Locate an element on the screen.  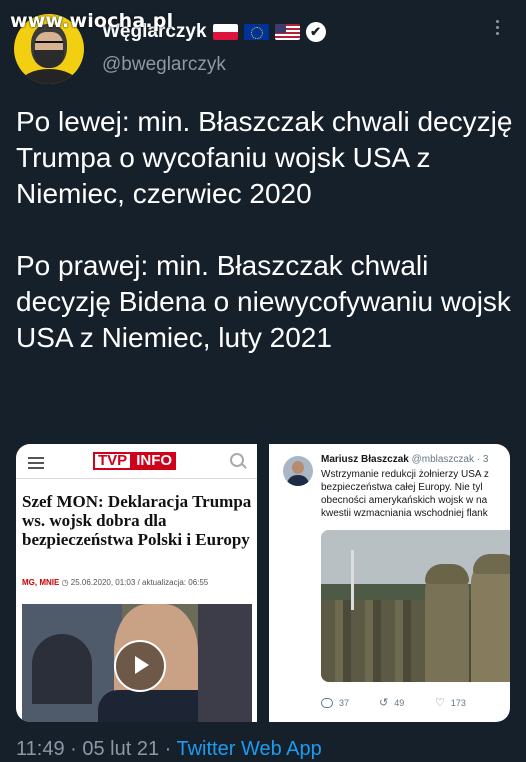
embedded-avatar is located at coordinates (298, 471).